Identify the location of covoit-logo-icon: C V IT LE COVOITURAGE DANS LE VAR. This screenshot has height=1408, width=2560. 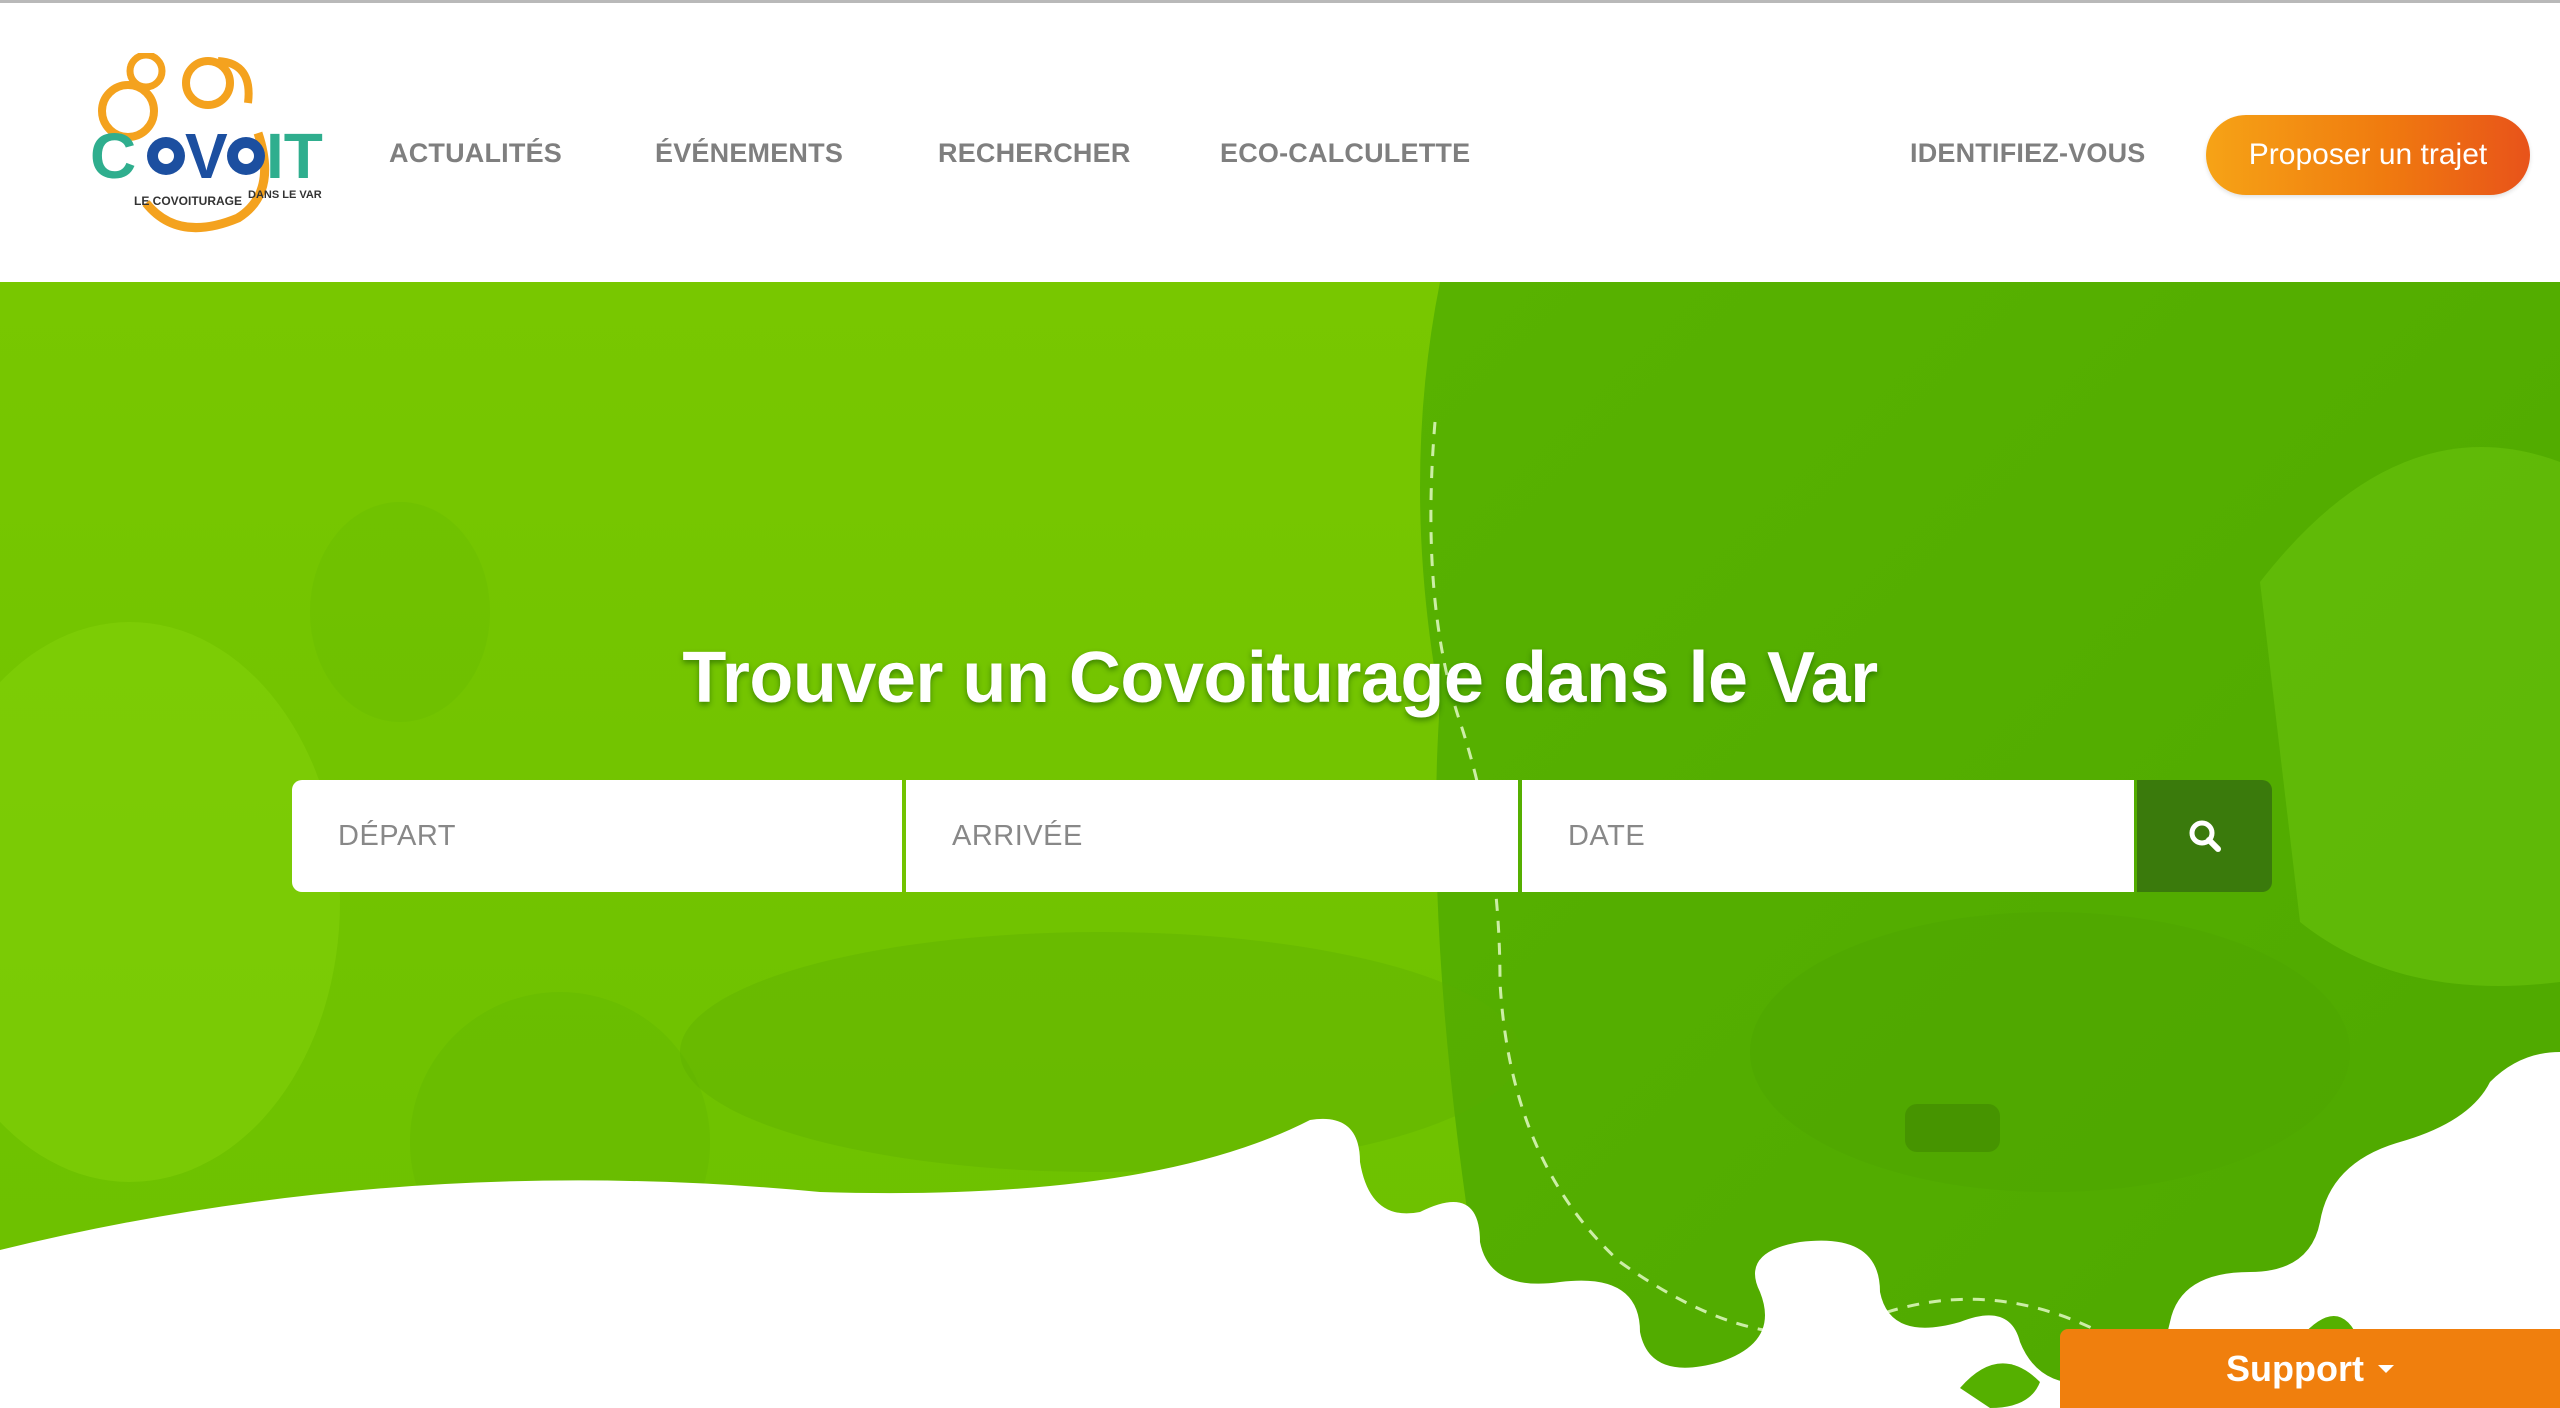
(206, 143).